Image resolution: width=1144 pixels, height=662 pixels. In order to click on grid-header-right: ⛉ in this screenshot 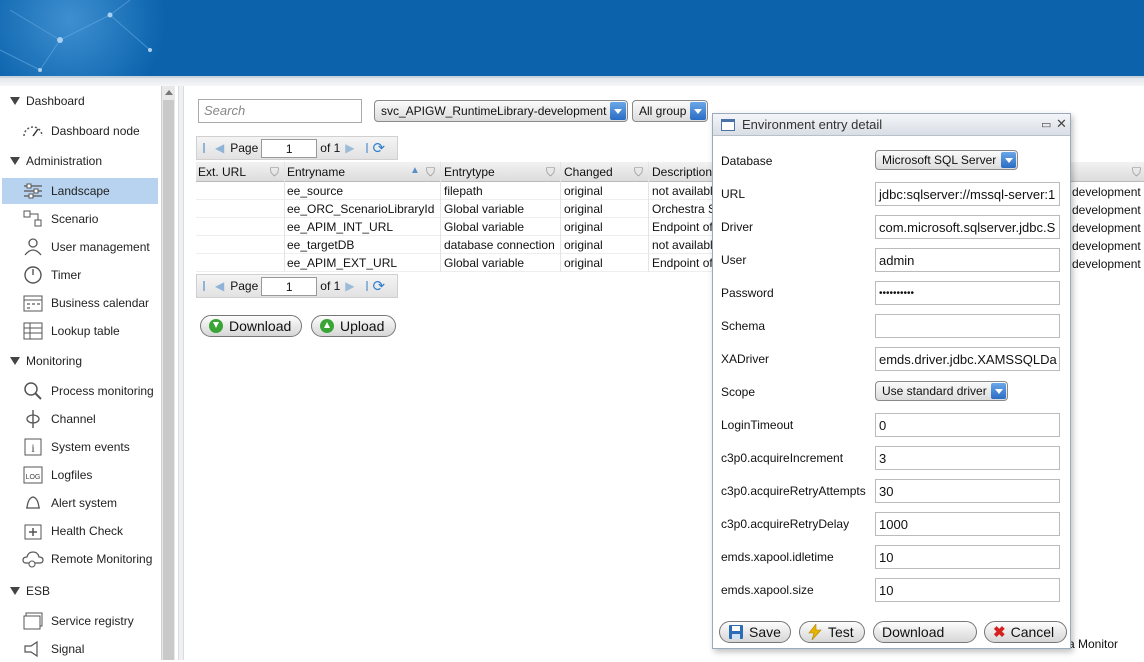, I will do `click(1107, 172)`.